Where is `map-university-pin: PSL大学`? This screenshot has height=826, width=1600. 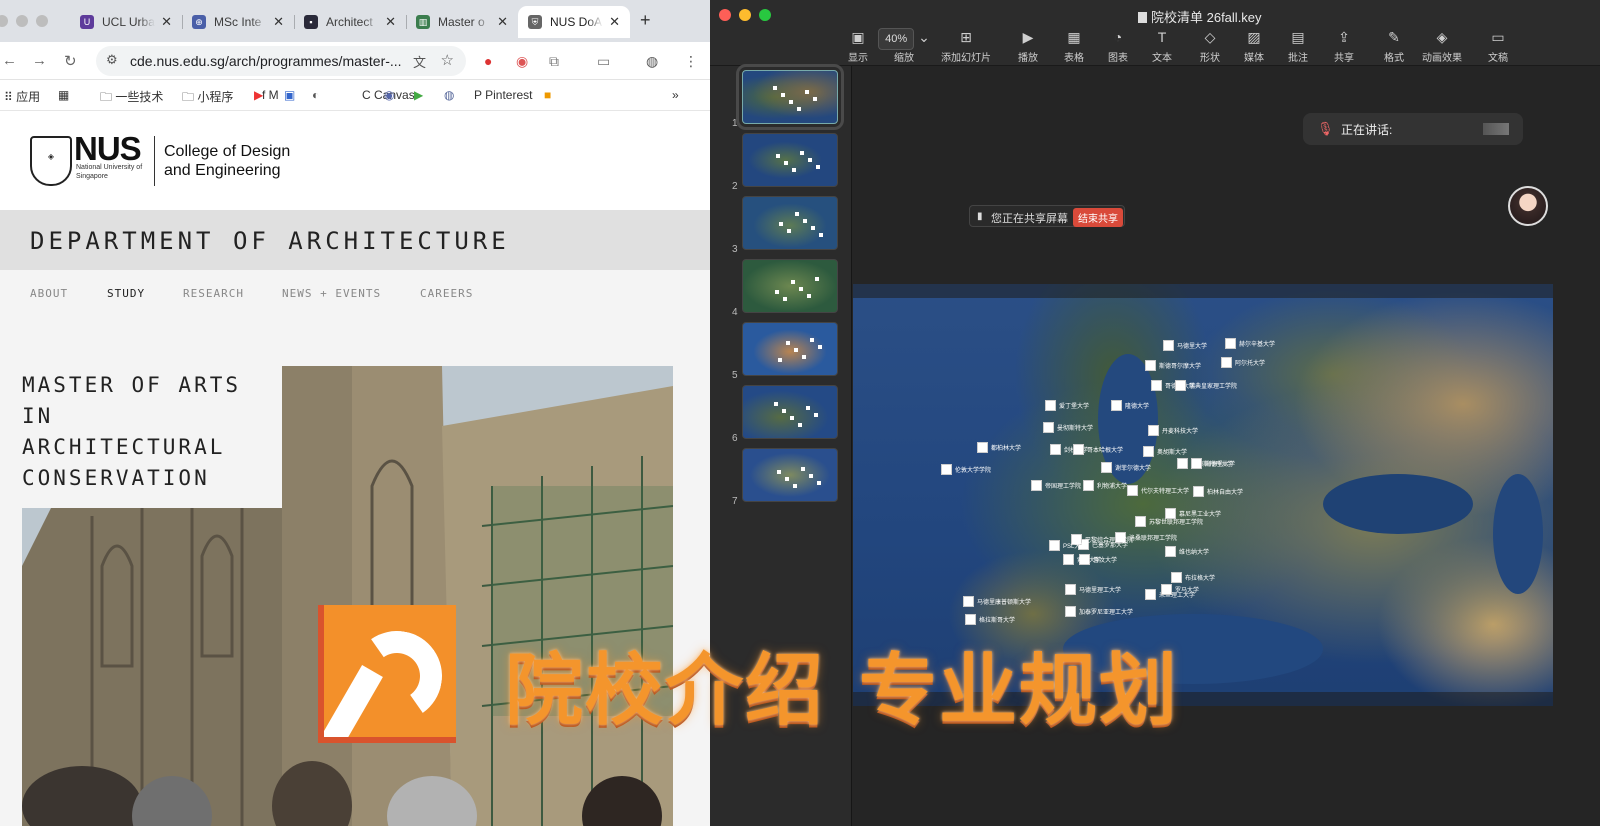 map-university-pin: PSL大学 is located at coordinates (1067, 545).